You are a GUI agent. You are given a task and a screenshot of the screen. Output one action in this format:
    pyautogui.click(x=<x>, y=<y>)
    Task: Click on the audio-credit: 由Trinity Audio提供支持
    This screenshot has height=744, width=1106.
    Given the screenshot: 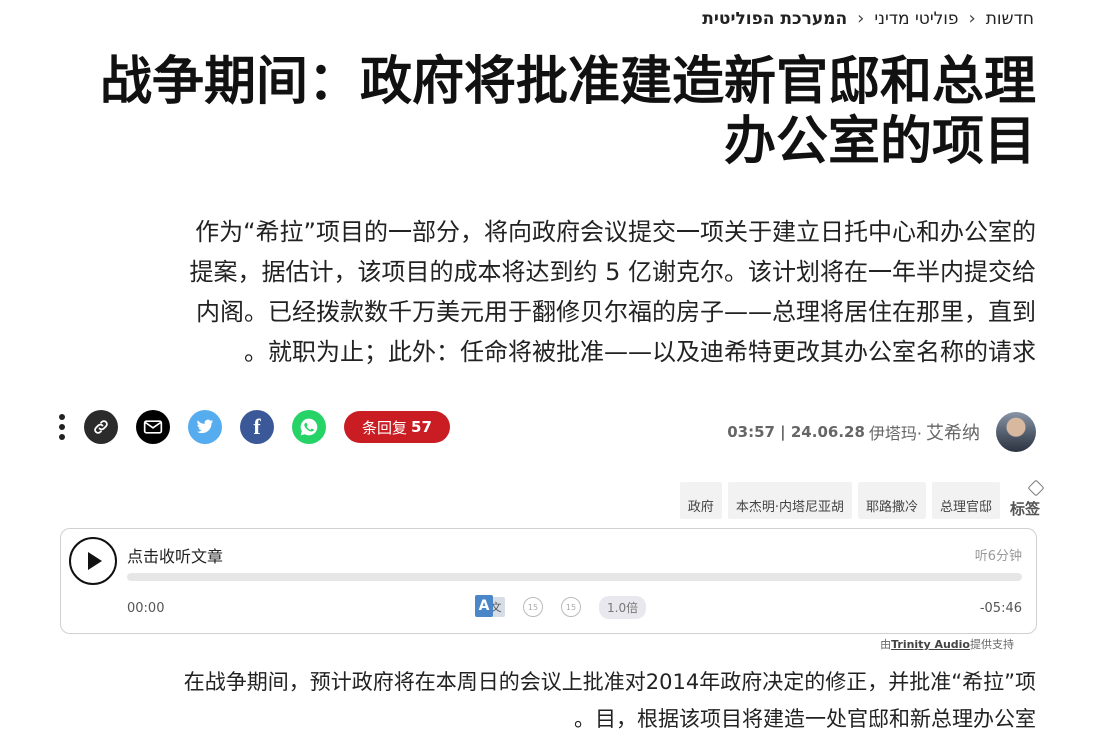 What is the action you would take?
    pyautogui.click(x=947, y=644)
    